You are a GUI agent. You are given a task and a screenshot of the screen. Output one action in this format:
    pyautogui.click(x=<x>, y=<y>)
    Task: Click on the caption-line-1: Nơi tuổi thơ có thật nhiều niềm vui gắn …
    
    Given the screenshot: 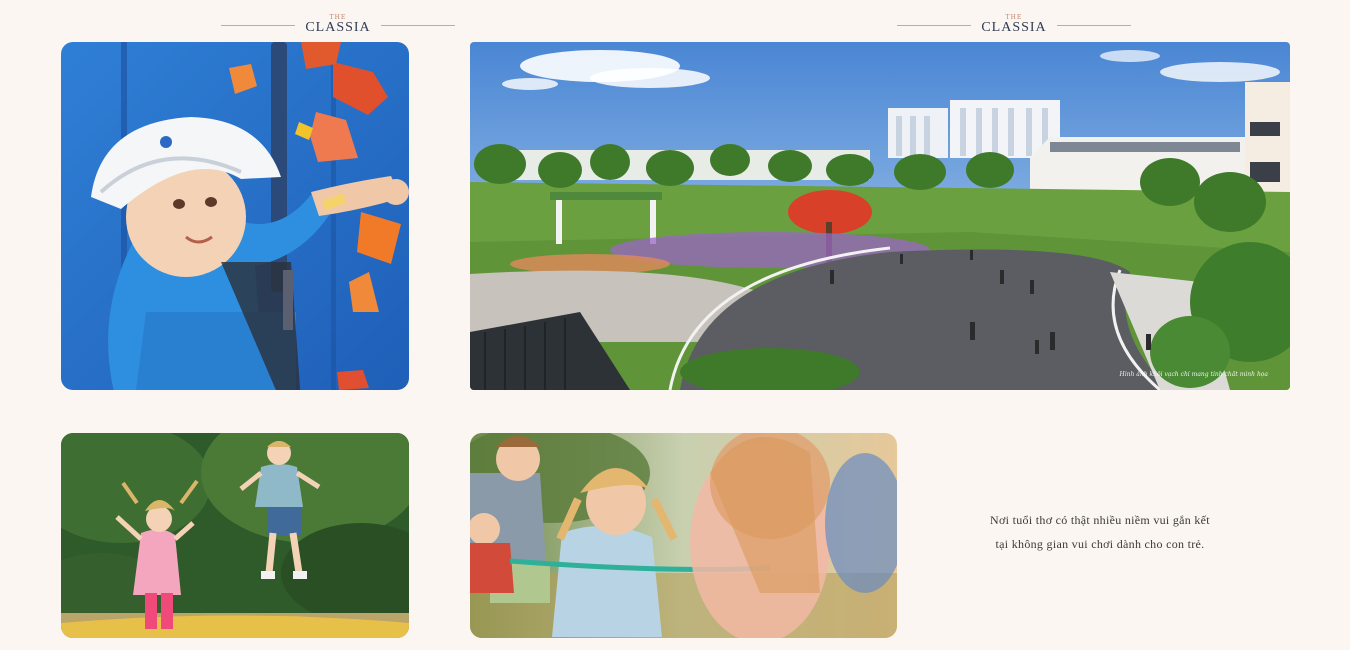 What is the action you would take?
    pyautogui.click(x=1100, y=520)
    